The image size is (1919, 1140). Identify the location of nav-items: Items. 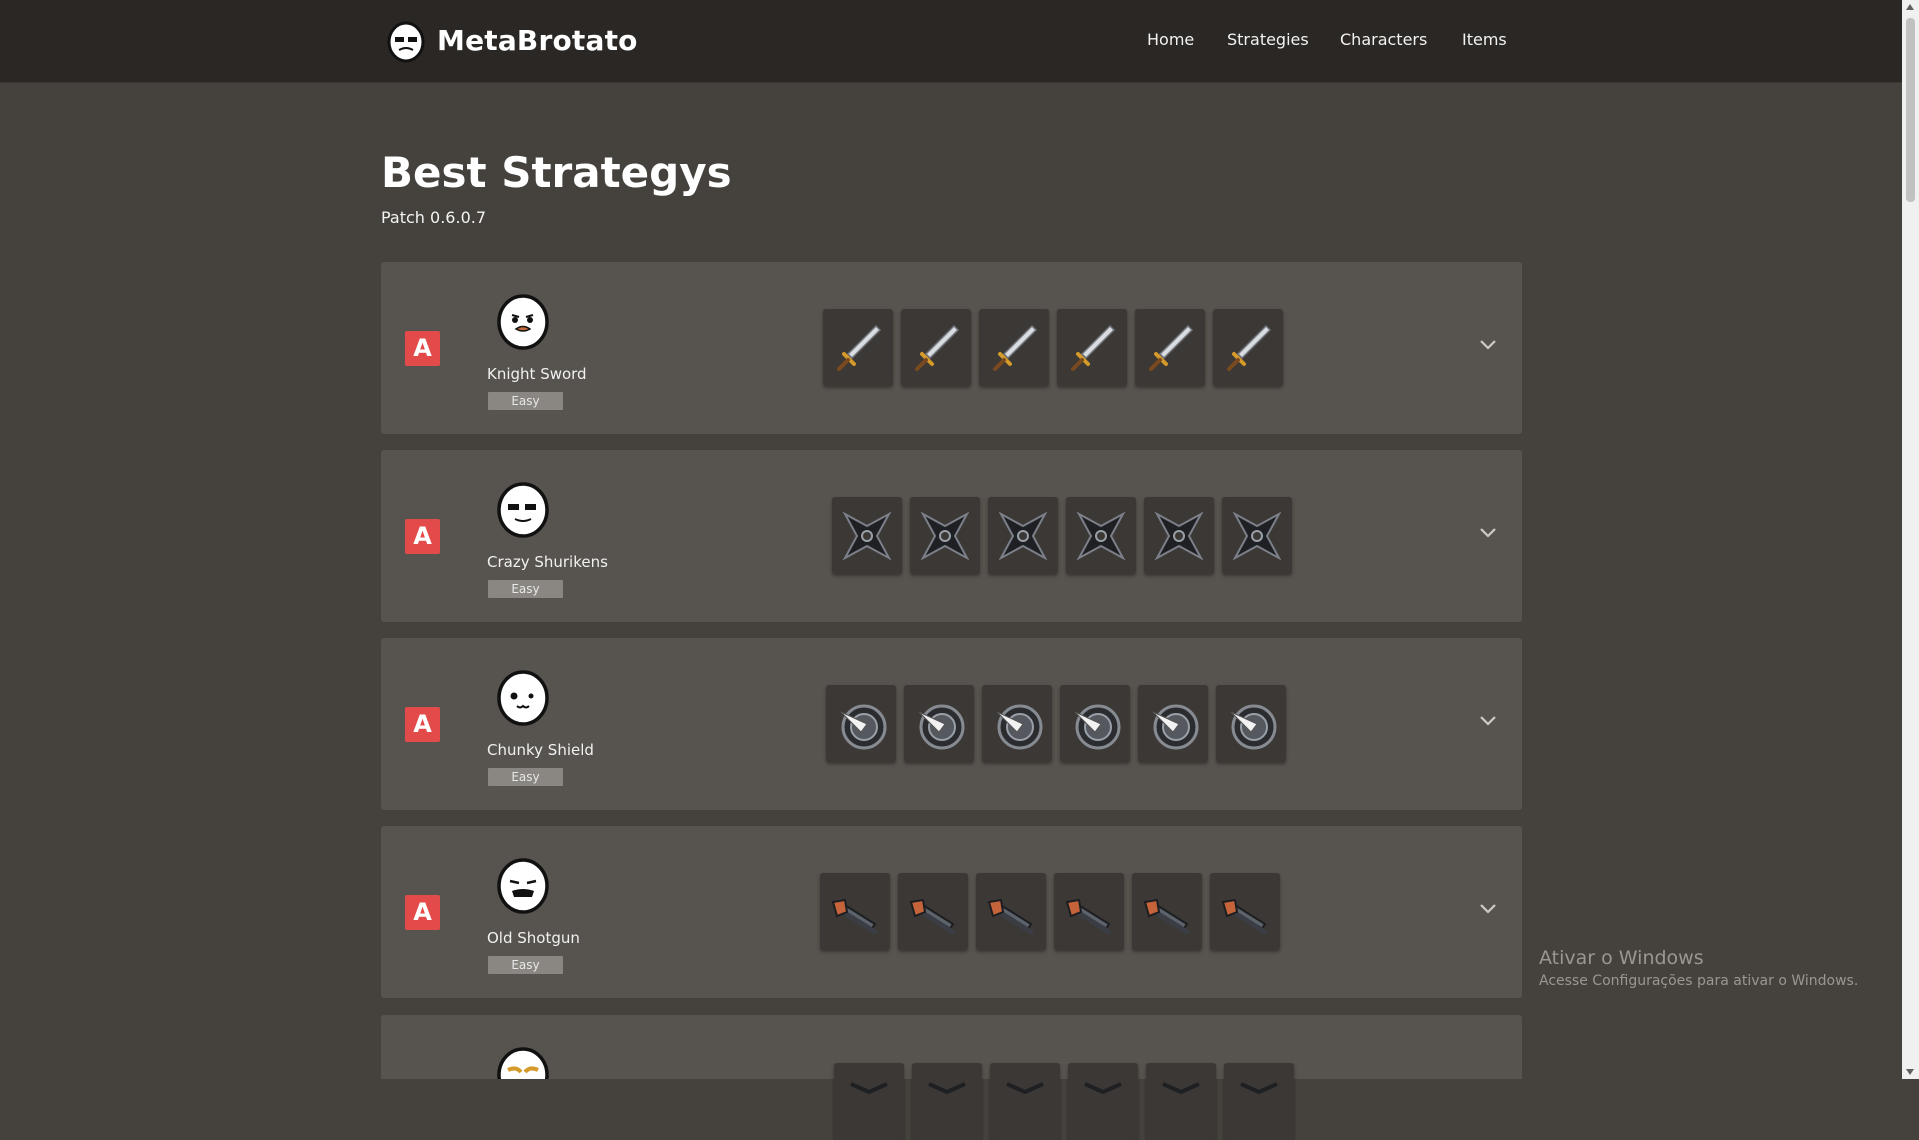
(1484, 39).